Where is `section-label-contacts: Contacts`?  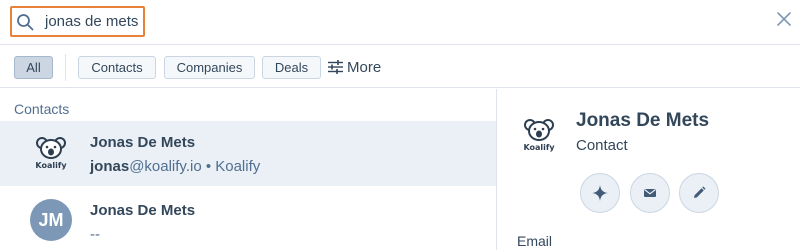 section-label-contacts: Contacts is located at coordinates (42, 109).